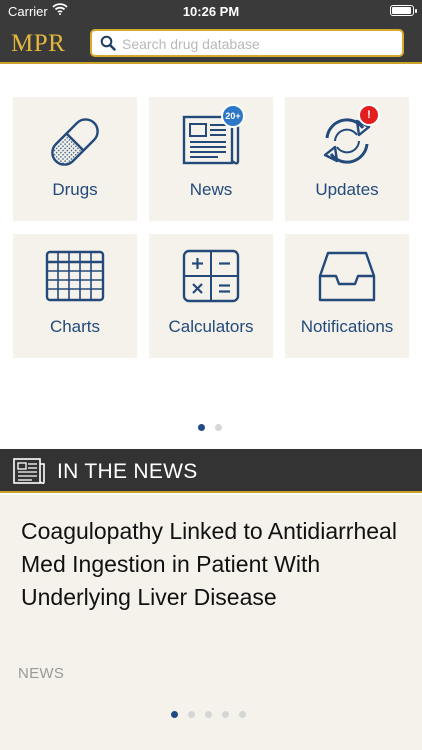 Image resolution: width=422 pixels, height=750 pixels. What do you see at coordinates (211, 471) in the screenshot?
I see `news-section-header: IN THE NEWS` at bounding box center [211, 471].